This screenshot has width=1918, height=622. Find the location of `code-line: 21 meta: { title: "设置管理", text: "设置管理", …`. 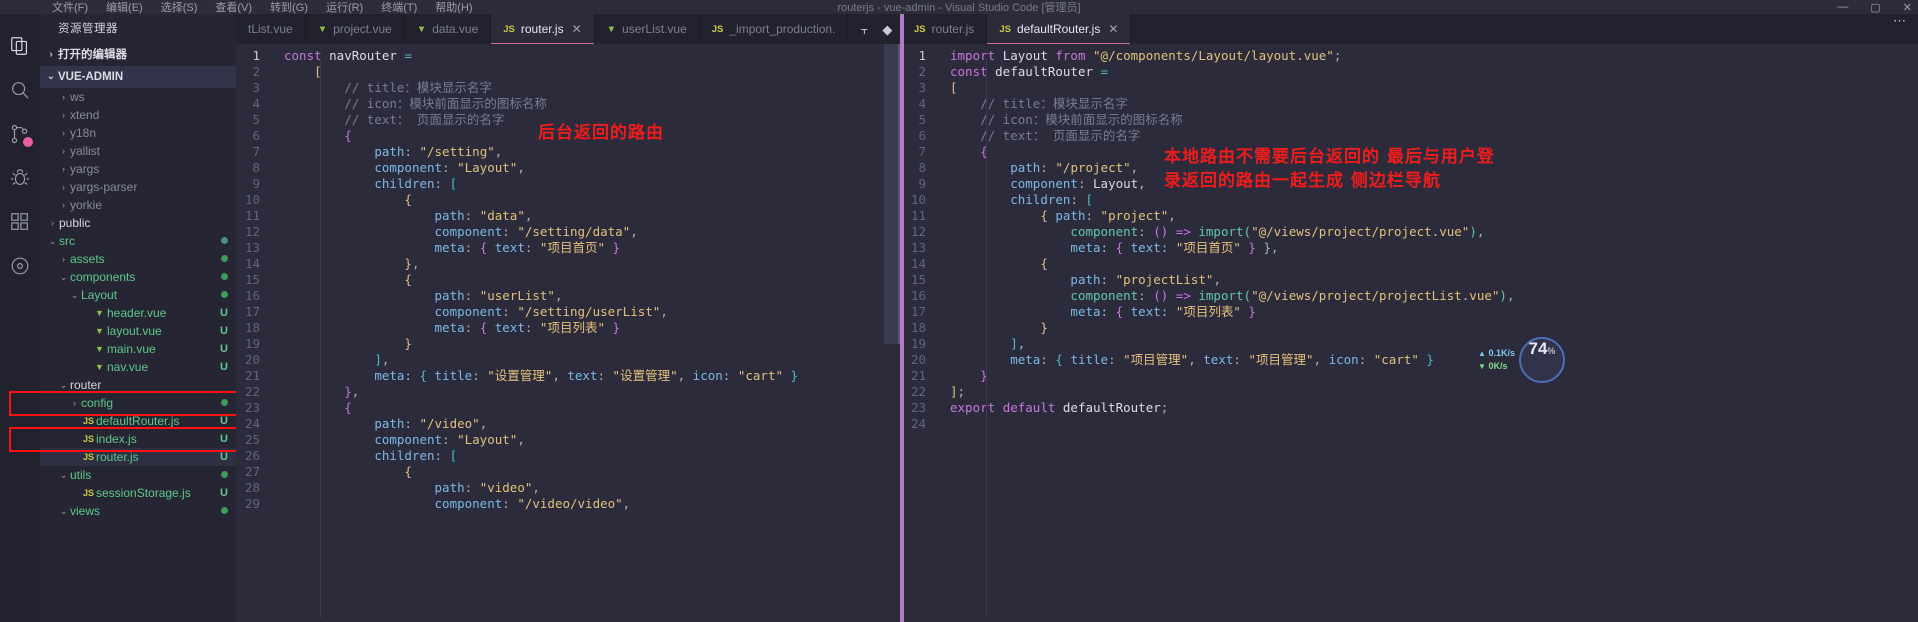

code-line: 21 meta: { title: "设置管理", text: "设置管理", … is located at coordinates (569, 376).